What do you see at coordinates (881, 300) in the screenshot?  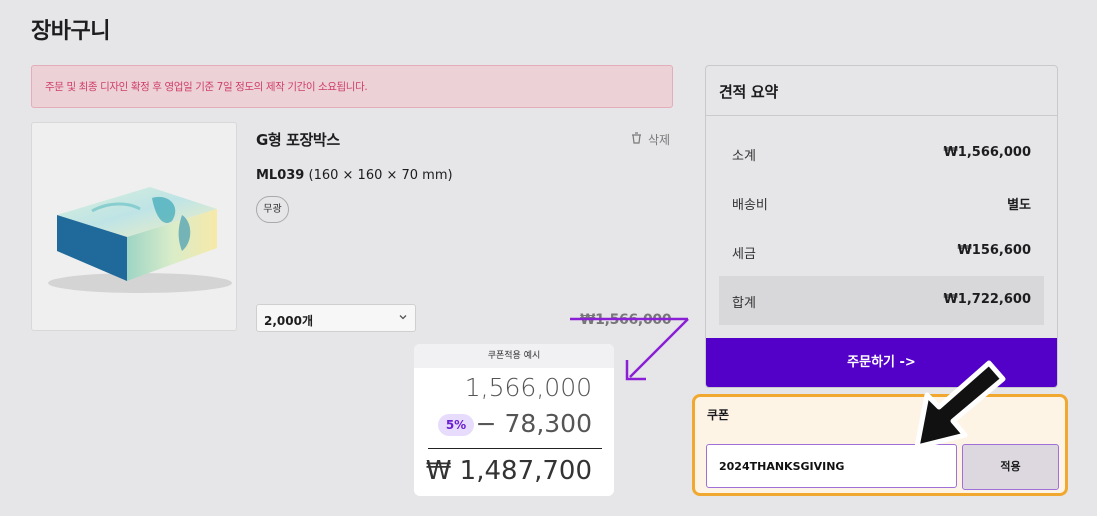 I see `summary-row-total: 합계 ₩1,722,600` at bounding box center [881, 300].